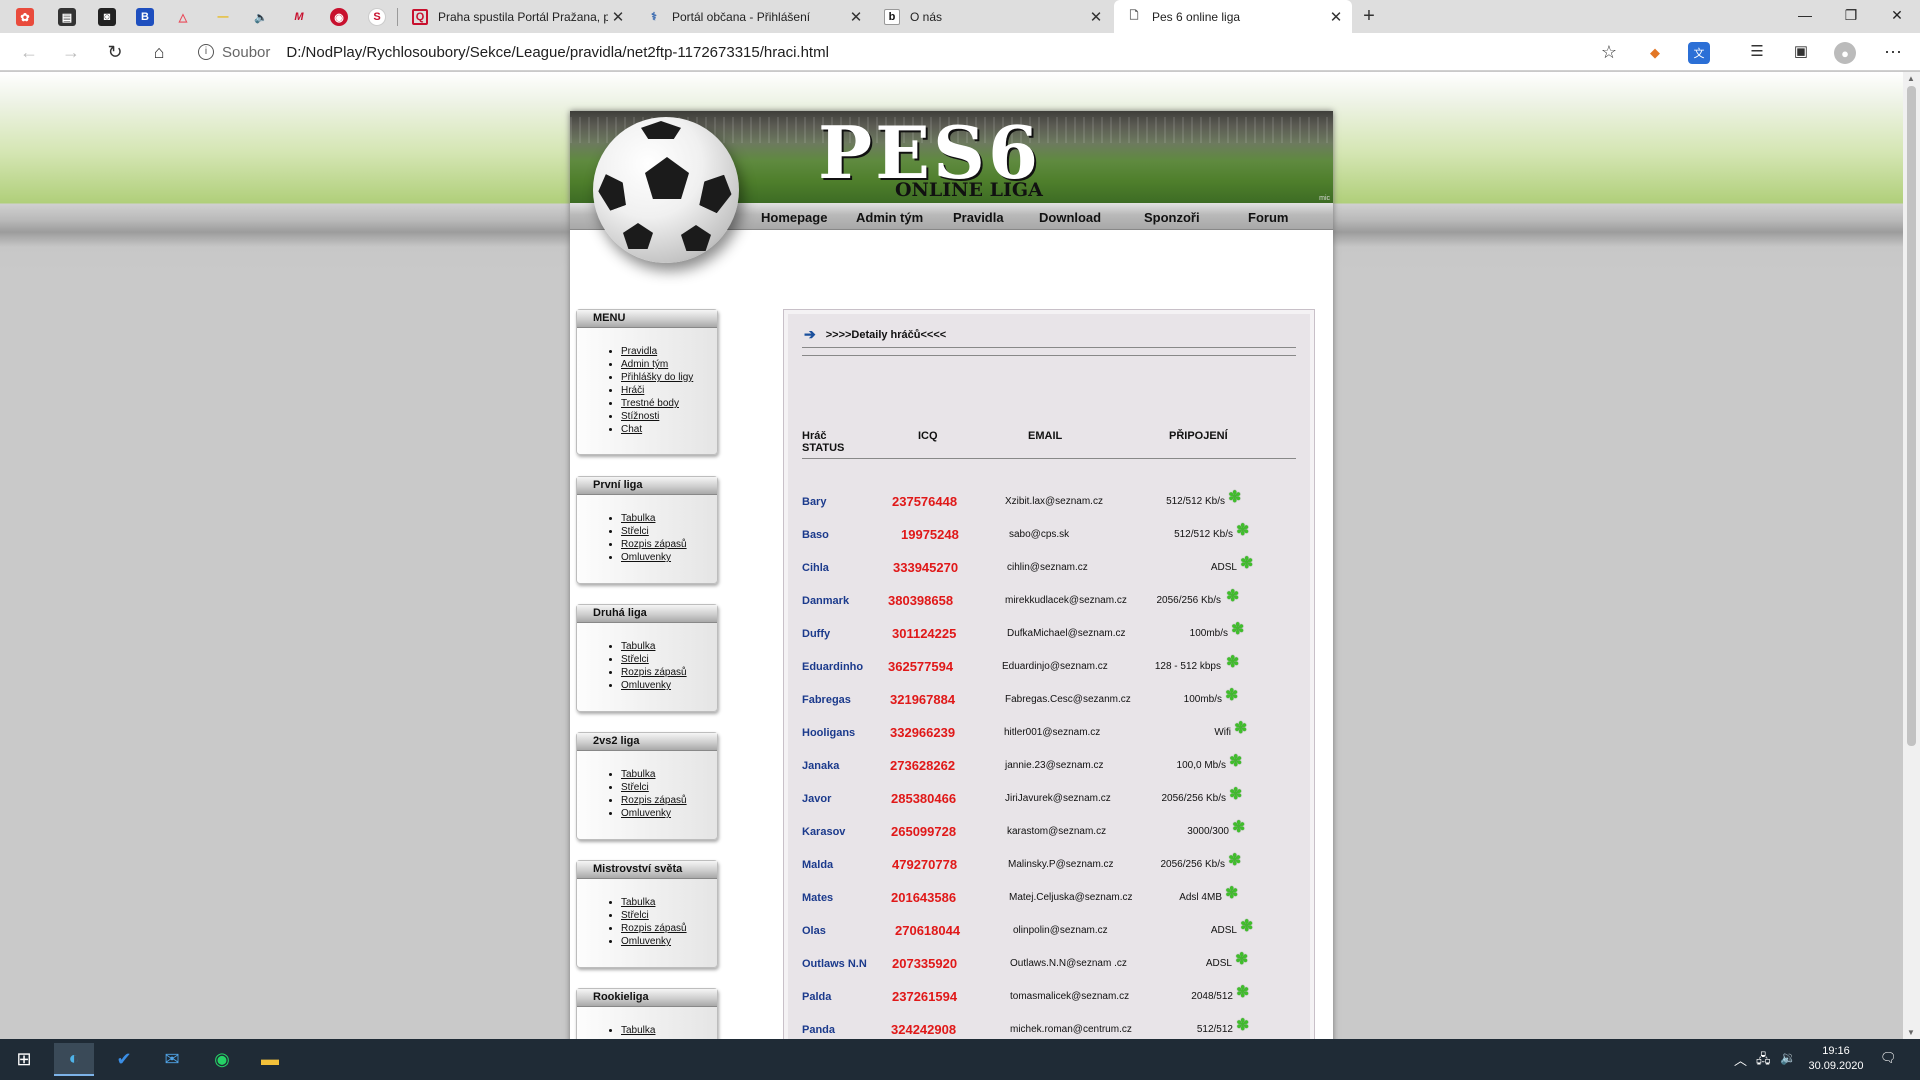 The image size is (1920, 1080). What do you see at coordinates (669, 364) in the screenshot?
I see `sidebar-link: Admin tým` at bounding box center [669, 364].